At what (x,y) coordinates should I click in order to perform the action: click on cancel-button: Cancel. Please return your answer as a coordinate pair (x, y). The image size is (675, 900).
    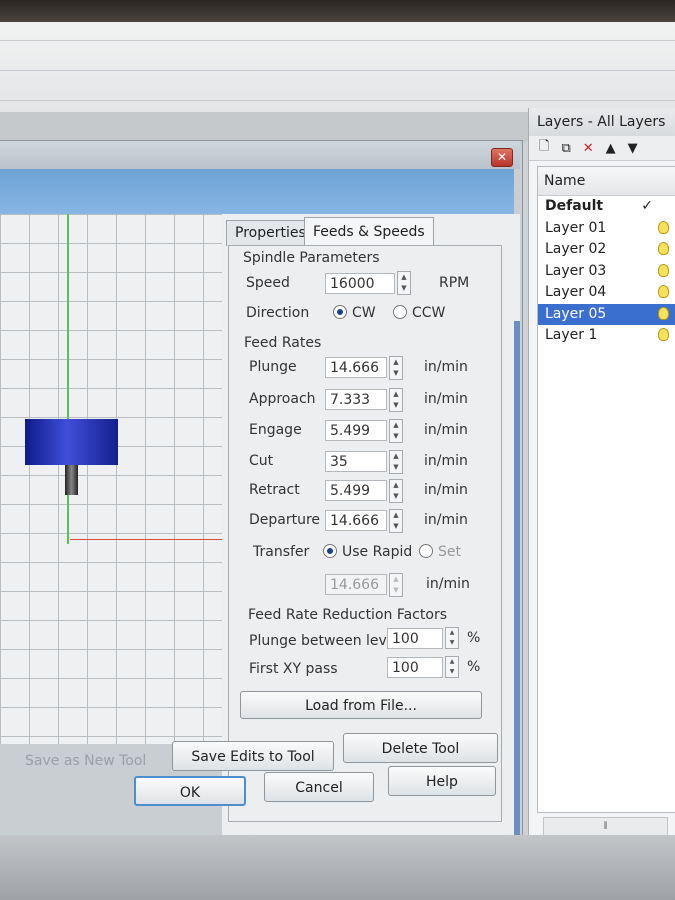
    Looking at the image, I should click on (319, 787).